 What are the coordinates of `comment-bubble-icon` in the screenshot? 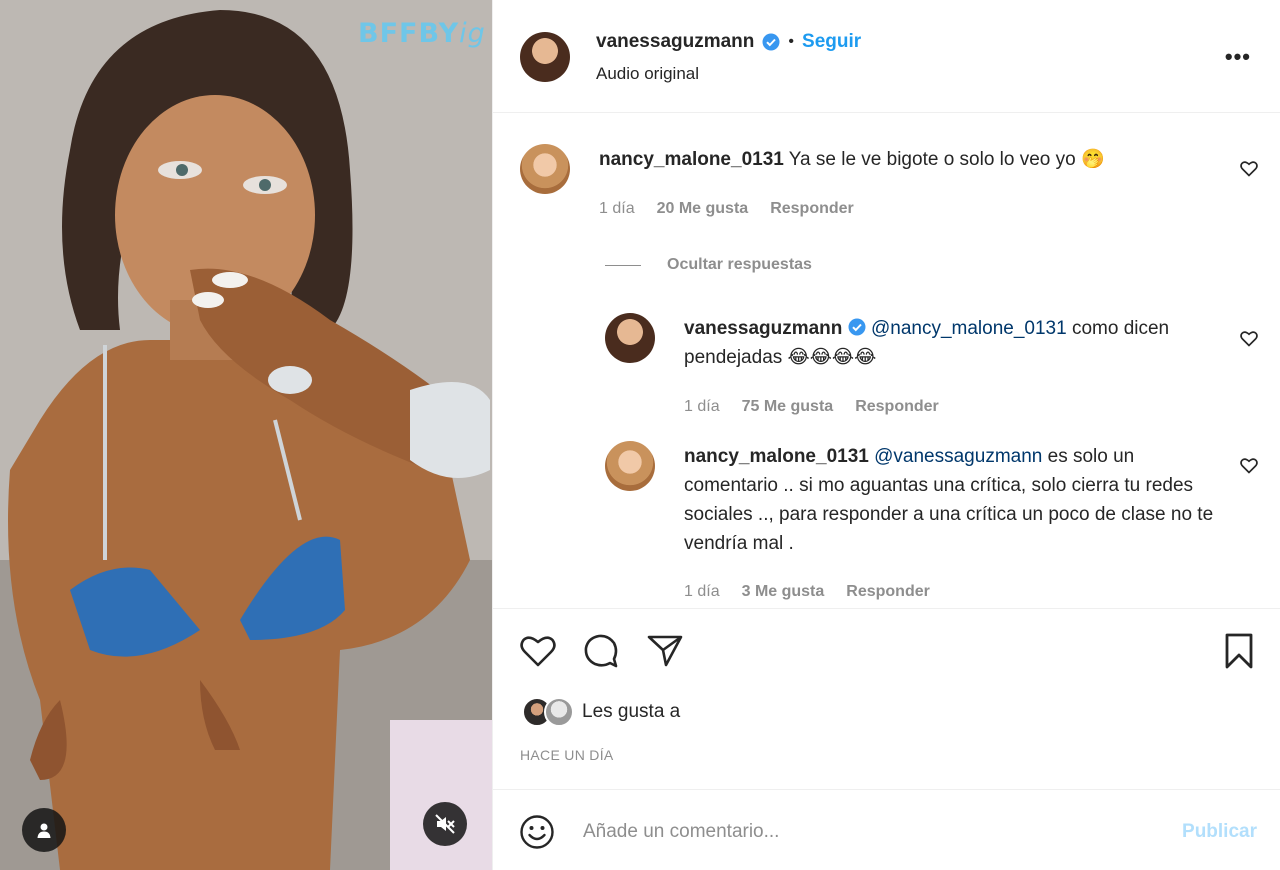 It's located at (601, 651).